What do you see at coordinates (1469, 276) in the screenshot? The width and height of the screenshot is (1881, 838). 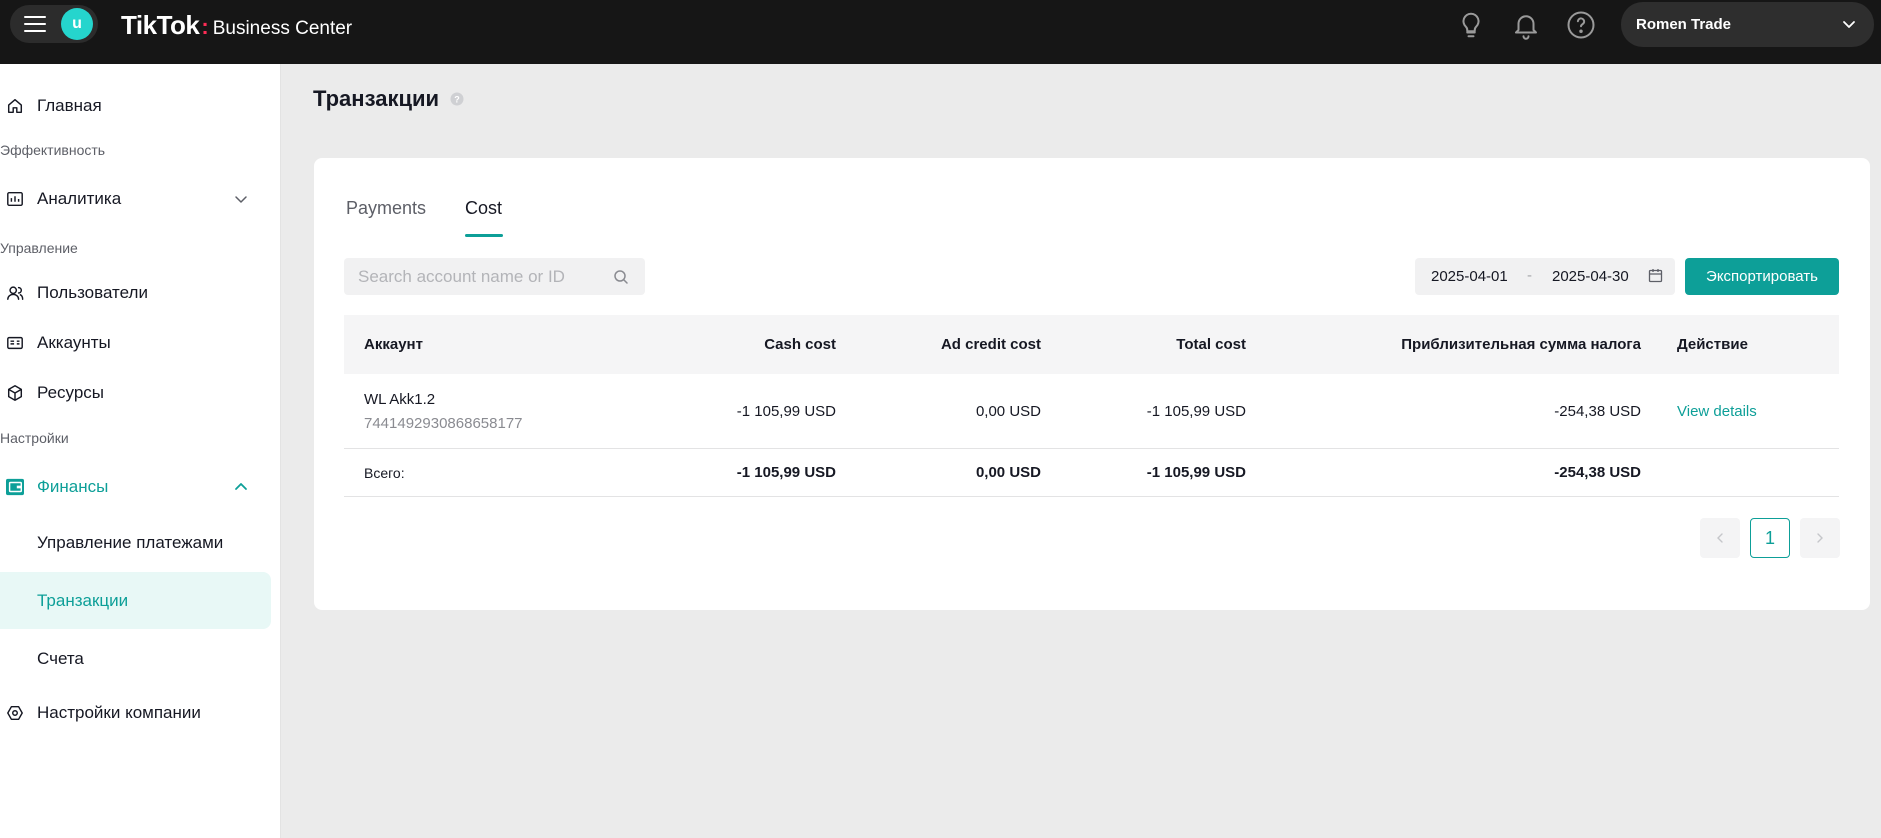 I see `date-from: 2025-04-01` at bounding box center [1469, 276].